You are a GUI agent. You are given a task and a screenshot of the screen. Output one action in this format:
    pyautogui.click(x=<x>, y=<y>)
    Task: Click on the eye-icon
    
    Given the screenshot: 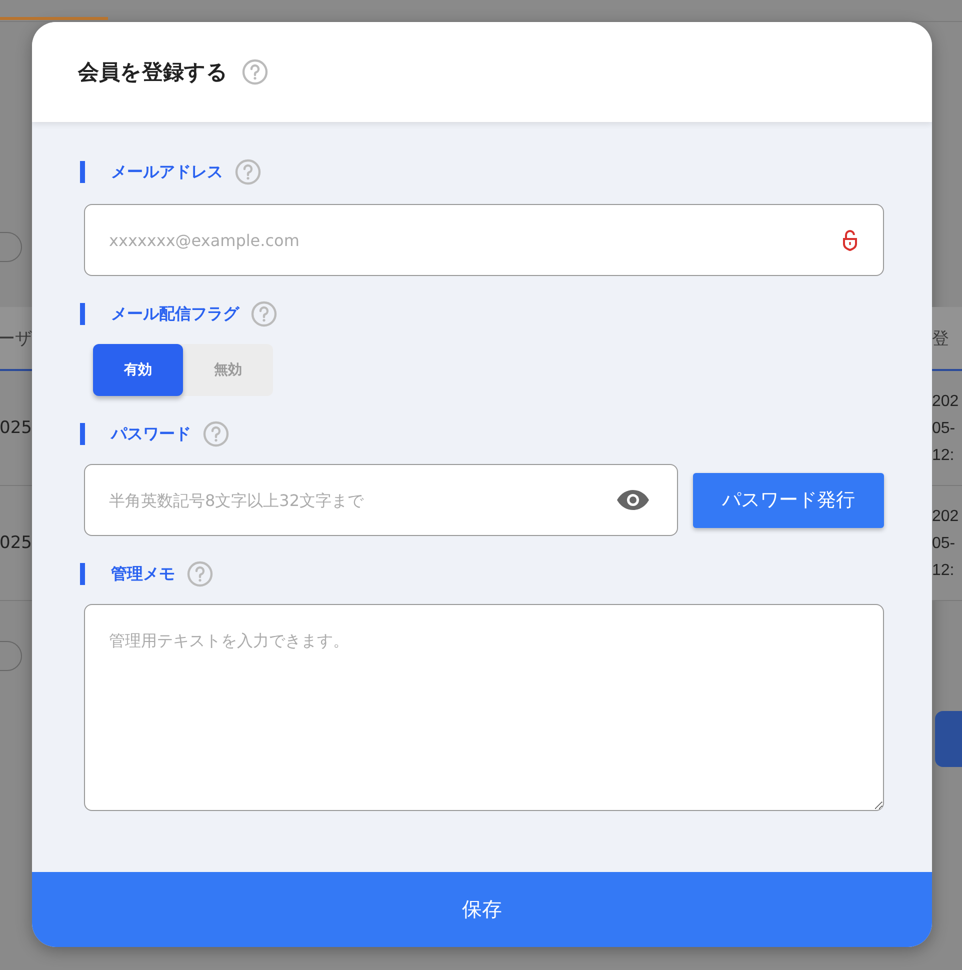 What is the action you would take?
    pyautogui.click(x=633, y=500)
    